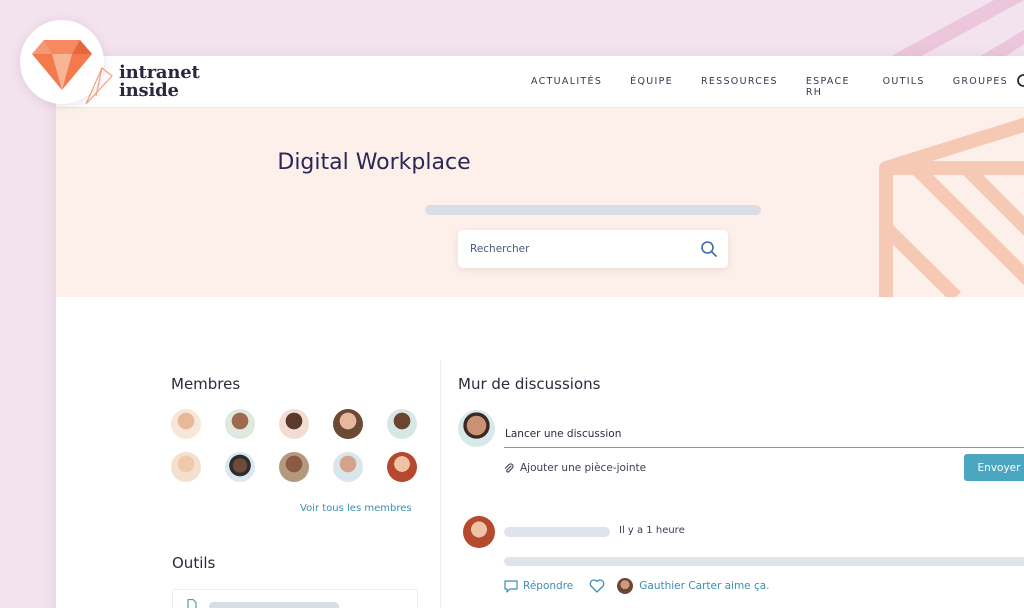  What do you see at coordinates (951, 207) in the screenshot?
I see `diamond-decoration` at bounding box center [951, 207].